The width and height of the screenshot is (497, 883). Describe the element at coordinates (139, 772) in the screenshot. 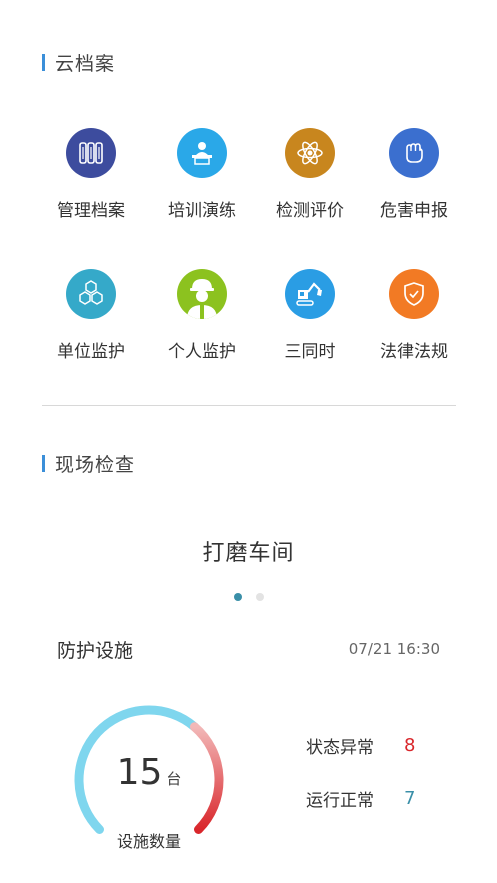

I see `facility-count: 15` at that location.